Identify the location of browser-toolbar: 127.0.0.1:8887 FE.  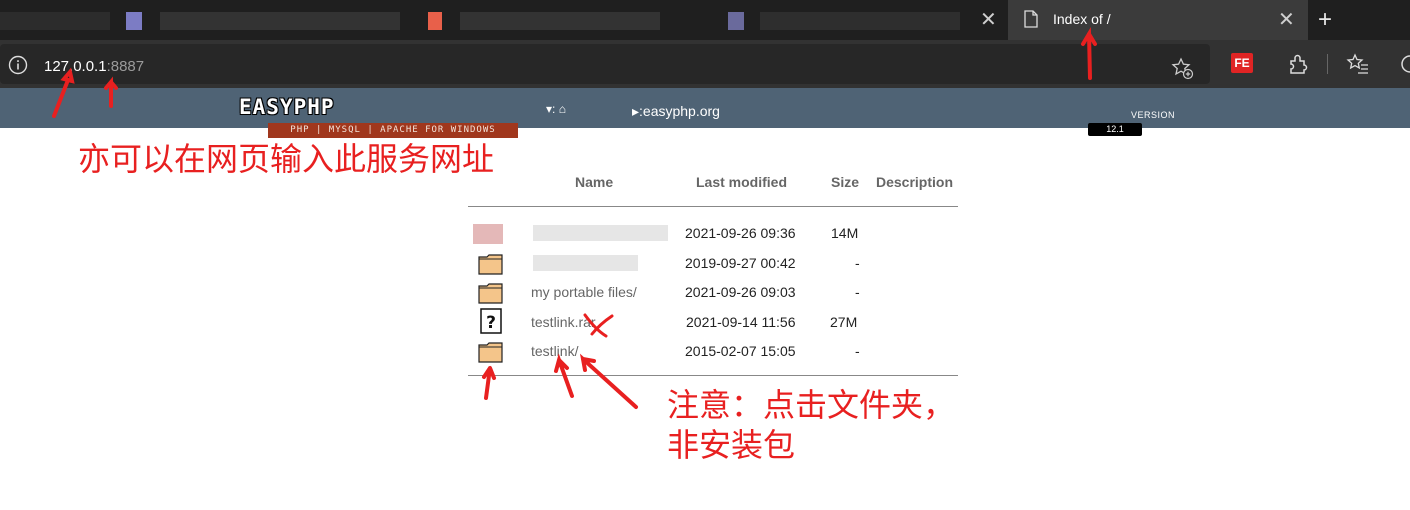
(705, 64).